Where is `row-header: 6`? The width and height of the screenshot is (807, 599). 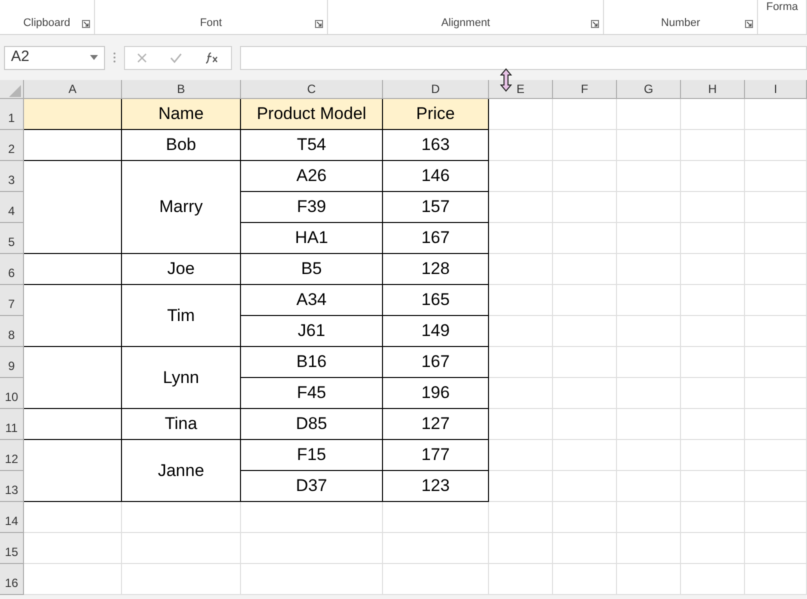 row-header: 6 is located at coordinates (12, 269).